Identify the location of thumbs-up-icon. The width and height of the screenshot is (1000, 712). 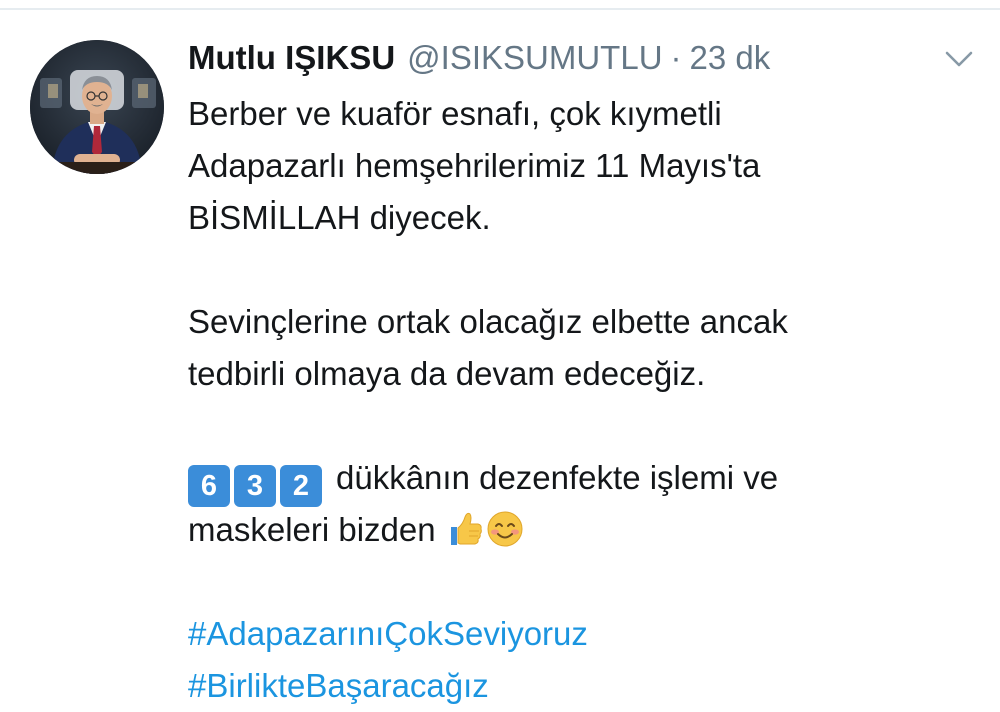
(465, 536).